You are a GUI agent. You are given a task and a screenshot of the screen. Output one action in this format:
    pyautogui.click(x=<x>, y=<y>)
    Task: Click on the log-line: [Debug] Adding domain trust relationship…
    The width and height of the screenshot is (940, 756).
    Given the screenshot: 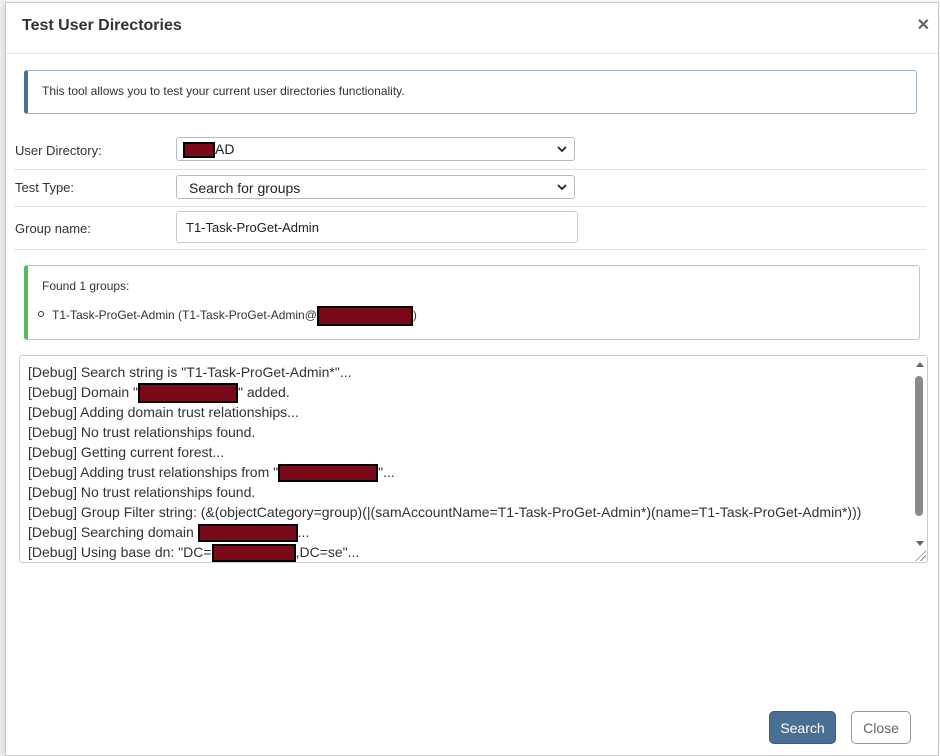 What is the action you would take?
    pyautogui.click(x=163, y=412)
    